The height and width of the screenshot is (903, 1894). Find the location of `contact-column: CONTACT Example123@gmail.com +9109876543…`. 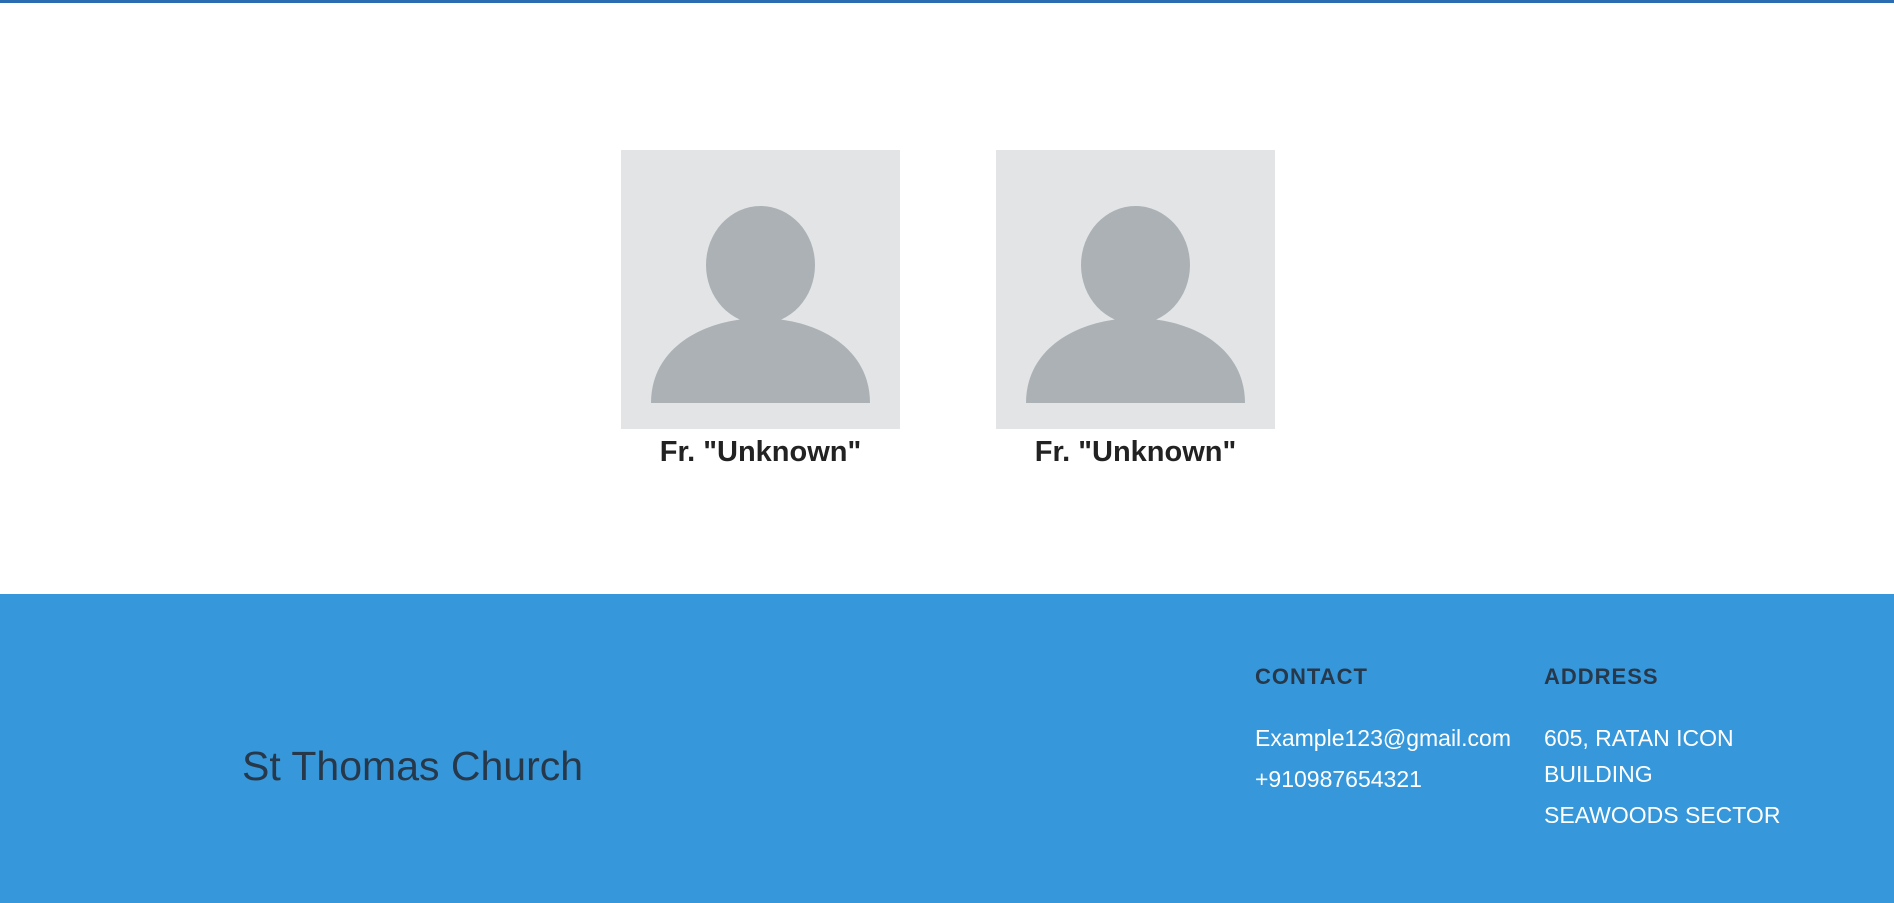

contact-column: CONTACT Example123@gmail.com +9109876543… is located at coordinates (1383, 733).